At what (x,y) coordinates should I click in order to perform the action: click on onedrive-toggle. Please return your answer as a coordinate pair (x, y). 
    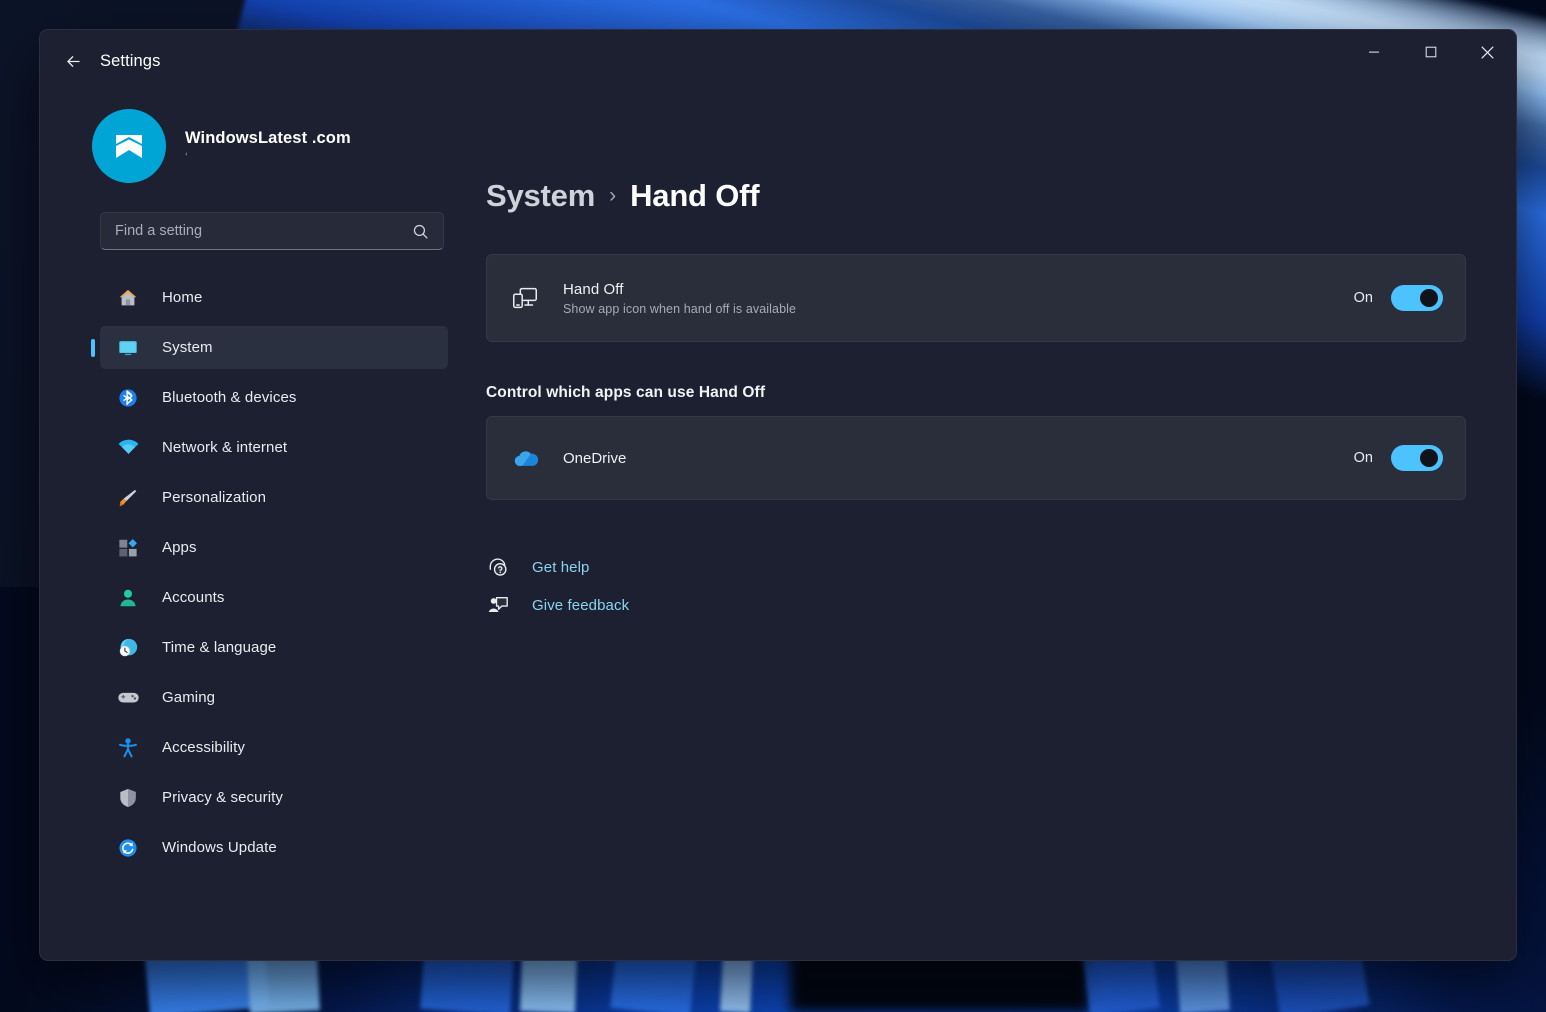
    Looking at the image, I should click on (1417, 458).